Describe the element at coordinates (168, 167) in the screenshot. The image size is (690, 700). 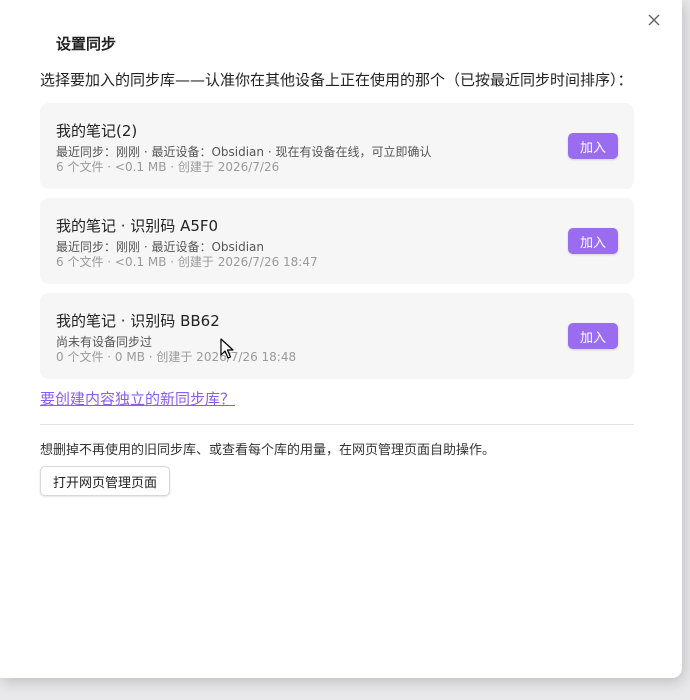
I see `vault-meta: 6 个文件 · <0.1 MB · 创建于 2026/7/26` at that location.